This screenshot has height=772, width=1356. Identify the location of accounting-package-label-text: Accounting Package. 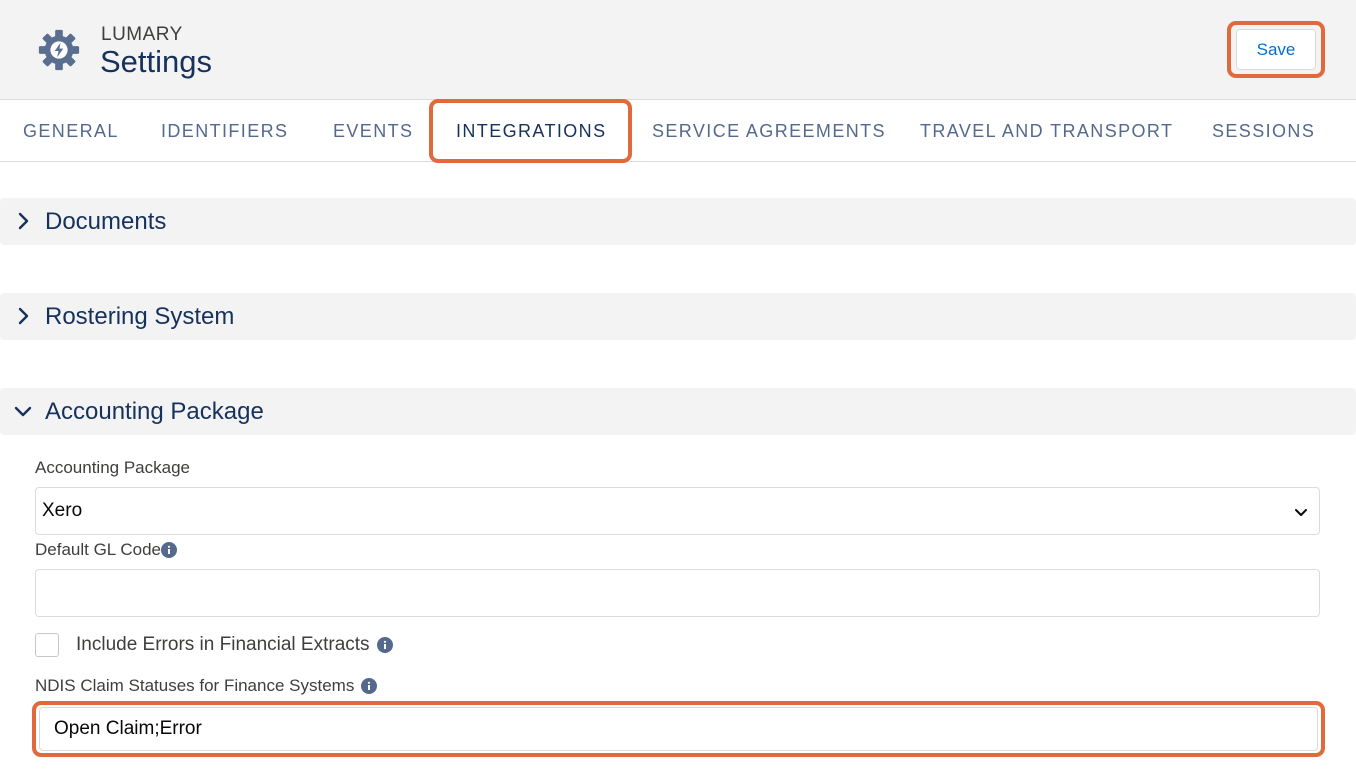
(112, 467).